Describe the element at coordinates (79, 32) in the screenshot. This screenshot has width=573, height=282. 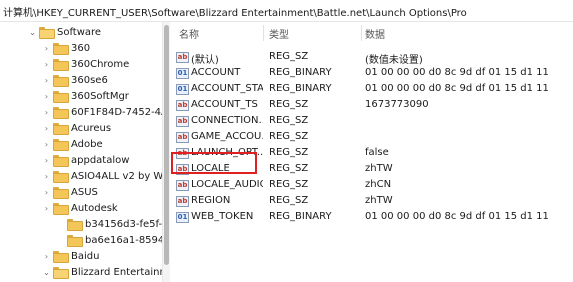
I see `tree-item-label: Software` at that location.